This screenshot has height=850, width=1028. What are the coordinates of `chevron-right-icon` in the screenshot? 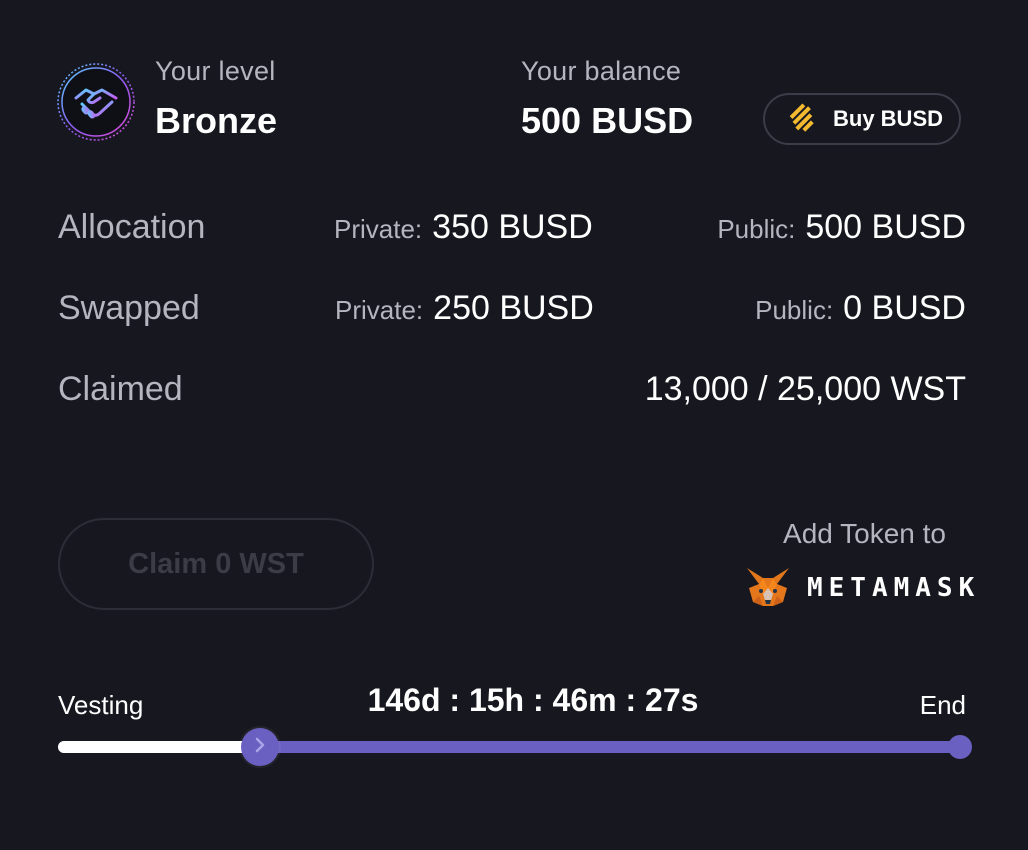 It's located at (260, 747).